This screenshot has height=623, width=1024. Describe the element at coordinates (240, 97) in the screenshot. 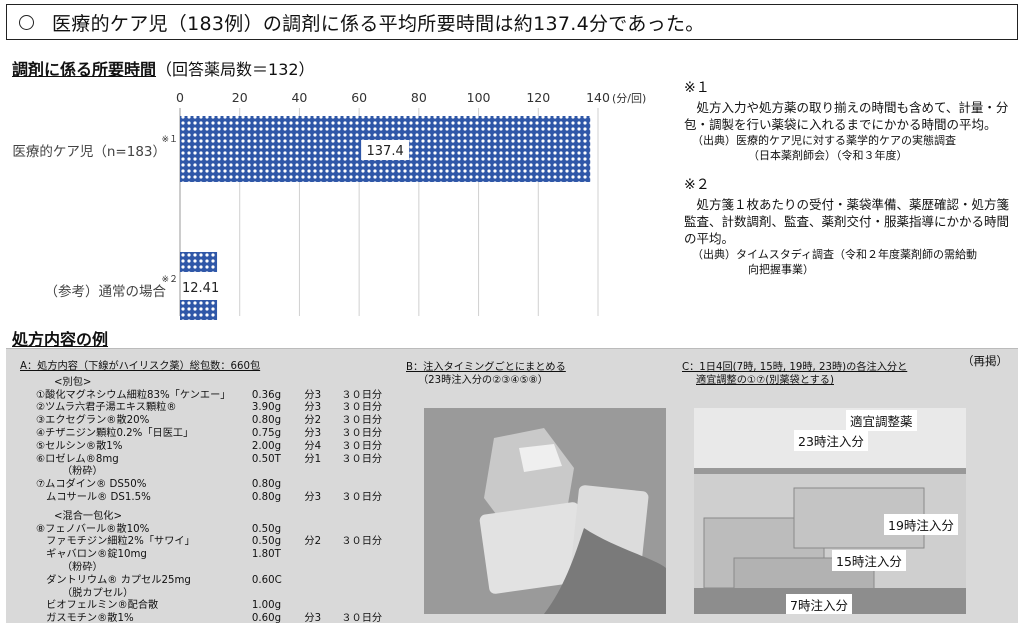

I see `x-tick-label: 20` at that location.